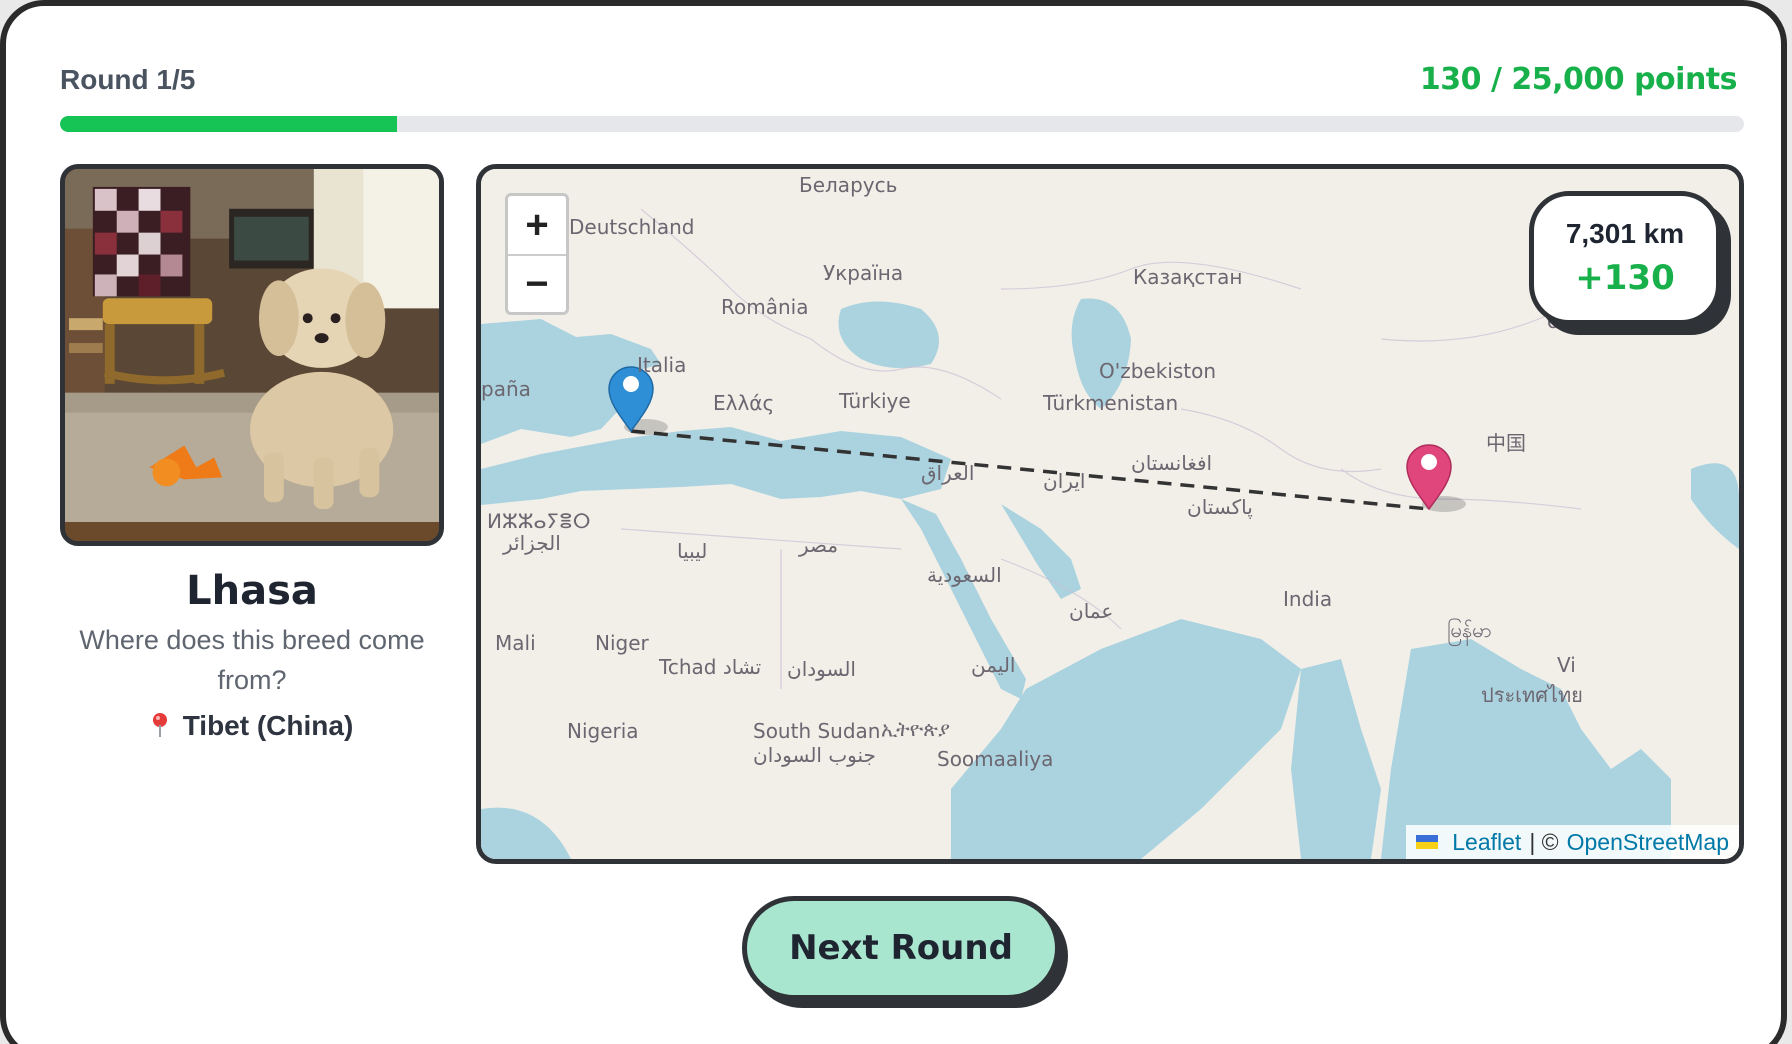 The height and width of the screenshot is (1044, 1792). Describe the element at coordinates (1188, 277) in the screenshot. I see `map-place-label: Казақстан` at that location.